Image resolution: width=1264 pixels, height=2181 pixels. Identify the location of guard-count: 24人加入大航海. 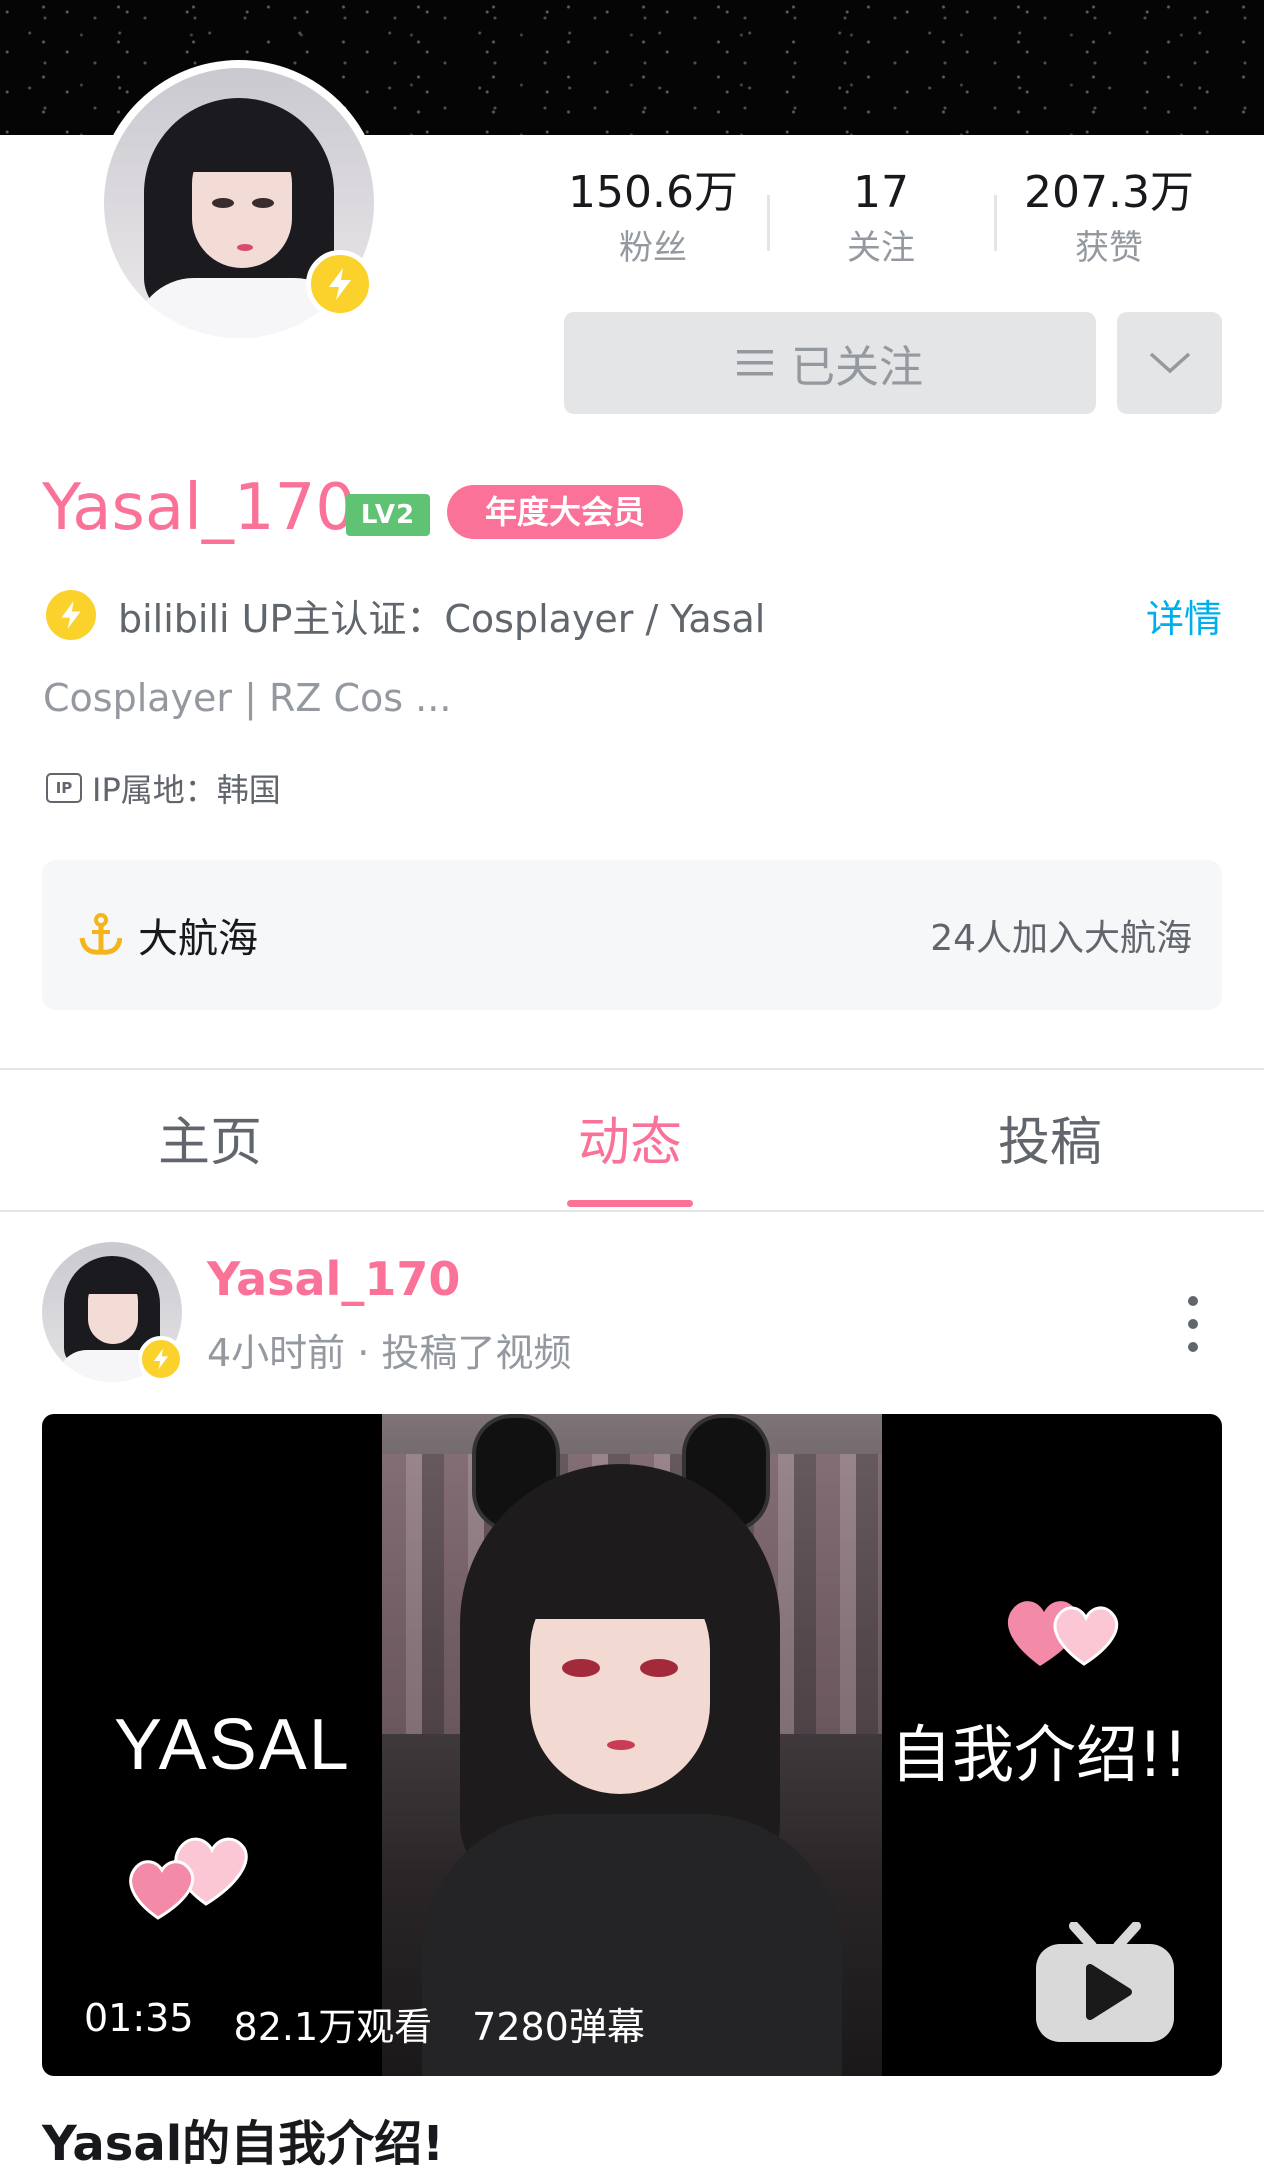
(1061, 938).